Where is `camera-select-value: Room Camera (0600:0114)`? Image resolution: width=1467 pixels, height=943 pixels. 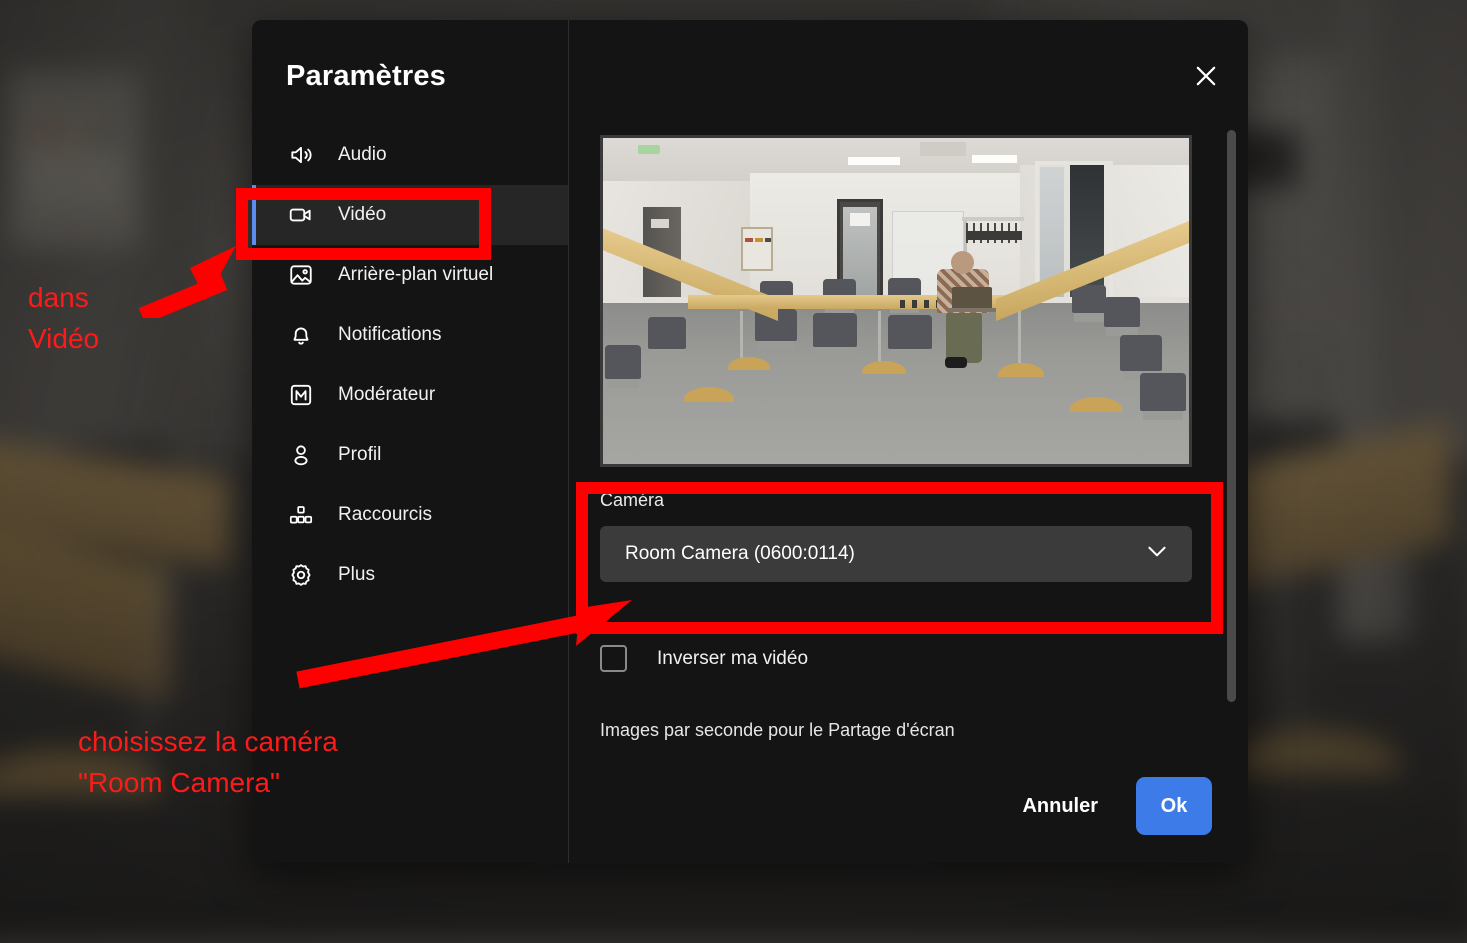 camera-select-value: Room Camera (0600:0114) is located at coordinates (740, 553).